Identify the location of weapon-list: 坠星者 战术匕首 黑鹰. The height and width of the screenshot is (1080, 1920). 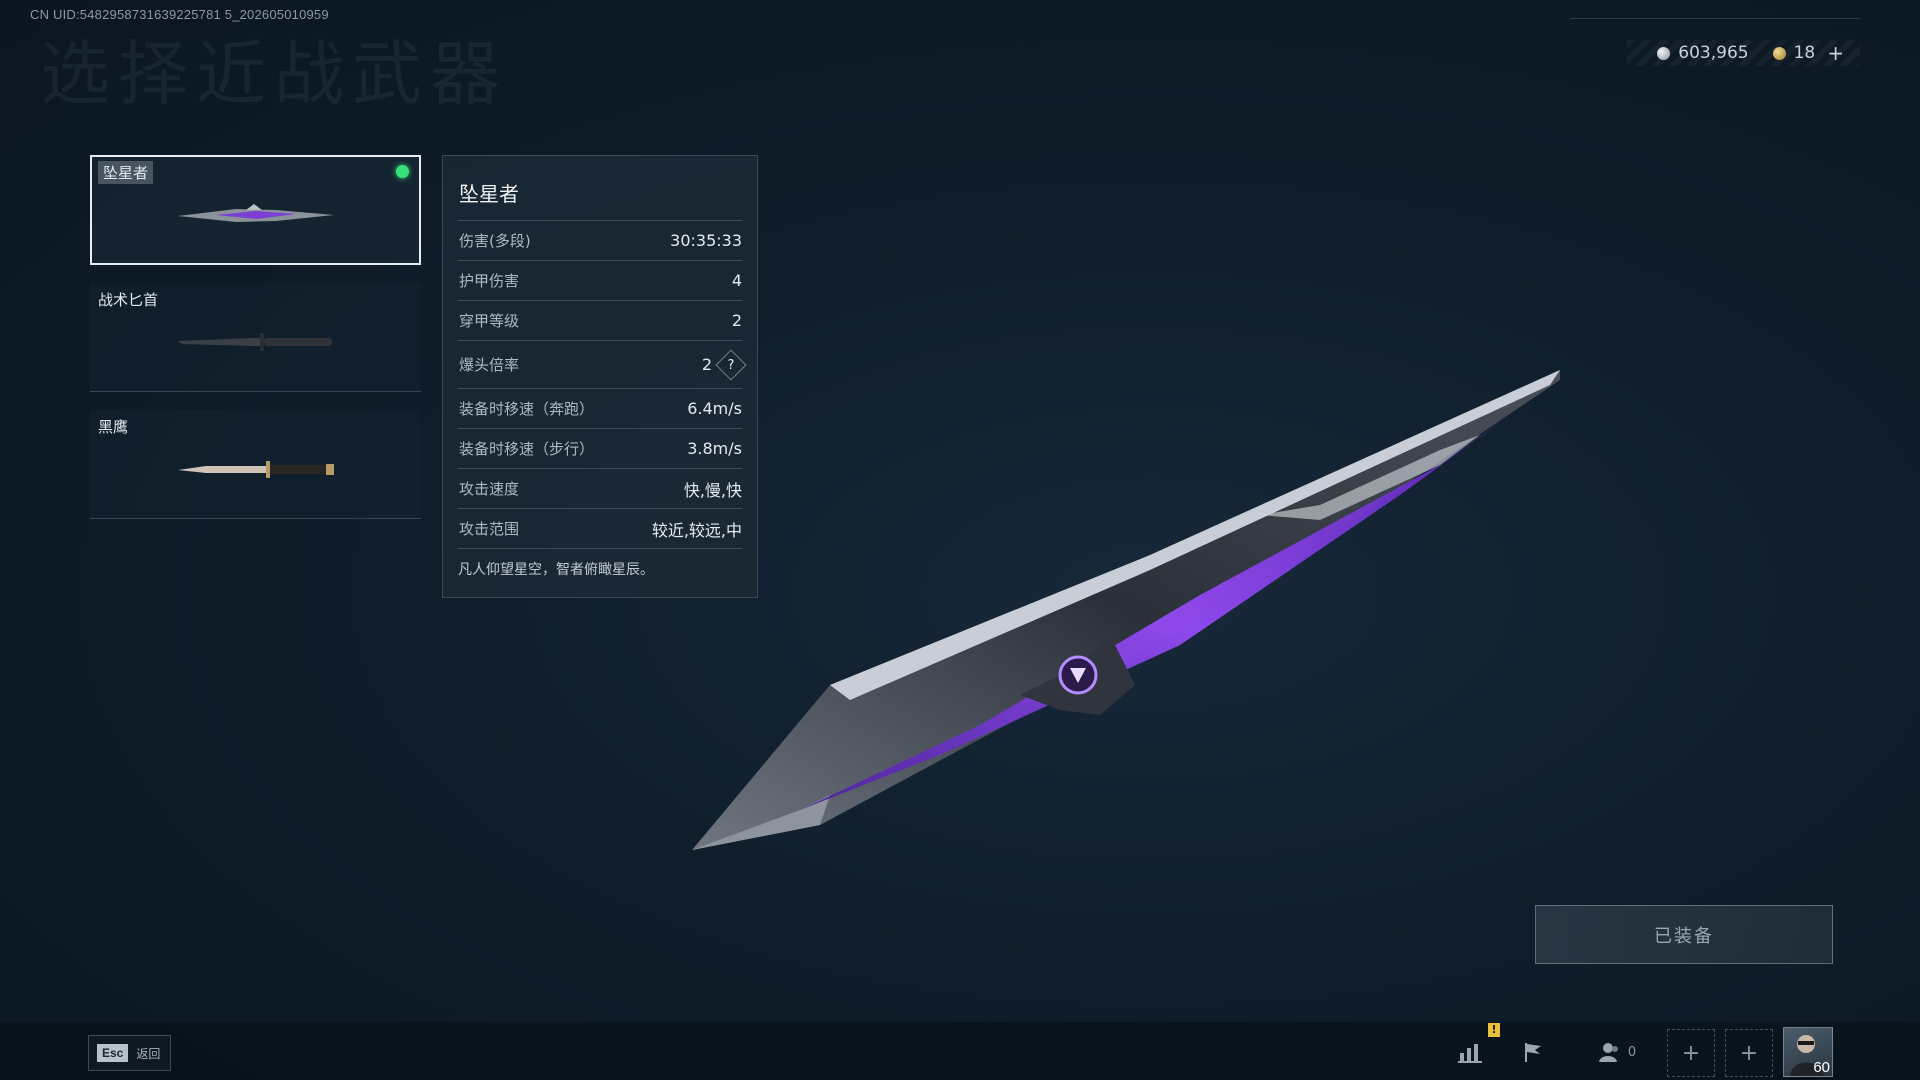
(255, 346).